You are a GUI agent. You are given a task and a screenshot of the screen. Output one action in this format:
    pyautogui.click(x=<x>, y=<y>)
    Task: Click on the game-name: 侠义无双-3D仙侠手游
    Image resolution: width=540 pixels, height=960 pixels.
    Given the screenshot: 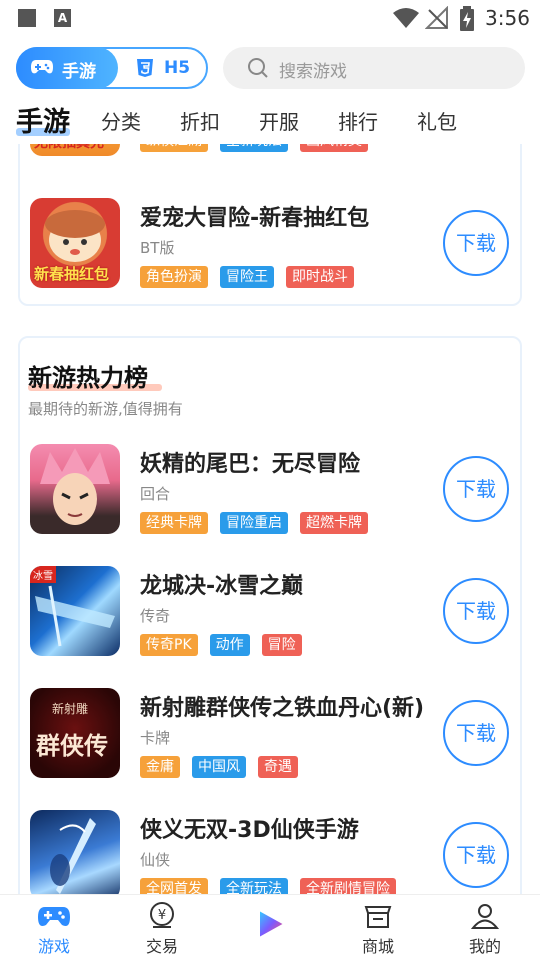 What is the action you would take?
    pyautogui.click(x=249, y=830)
    